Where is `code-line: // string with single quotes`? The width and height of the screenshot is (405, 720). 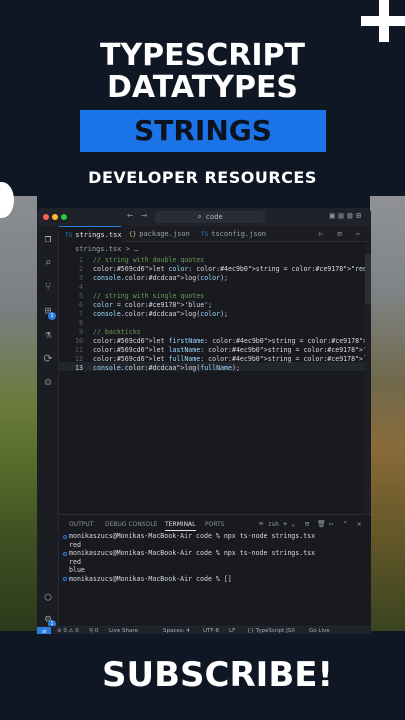
code-line: // string with single quotes is located at coordinates (149, 296).